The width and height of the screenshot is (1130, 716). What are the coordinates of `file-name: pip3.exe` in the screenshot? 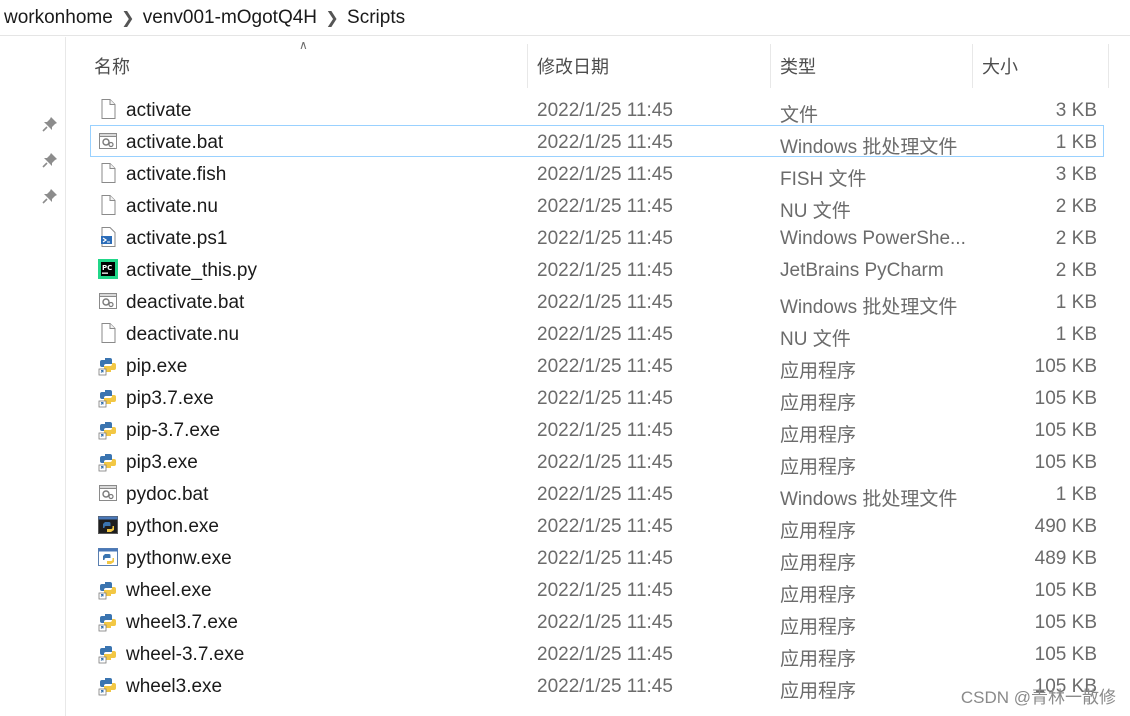 It's located at (162, 462).